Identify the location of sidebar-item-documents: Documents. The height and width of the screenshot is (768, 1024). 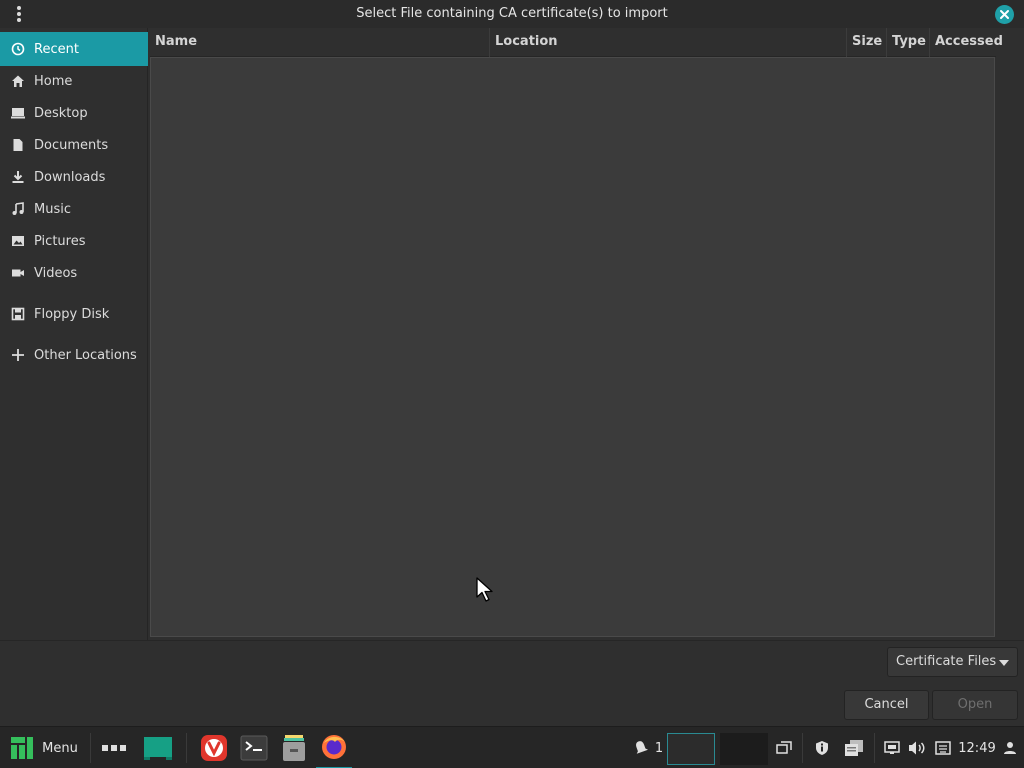
(74, 145).